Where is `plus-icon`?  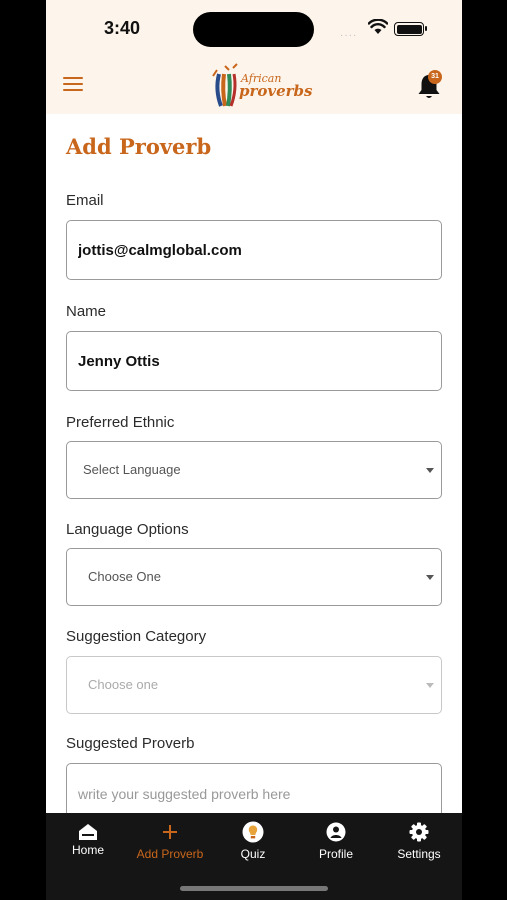
plus-icon is located at coordinates (170, 832).